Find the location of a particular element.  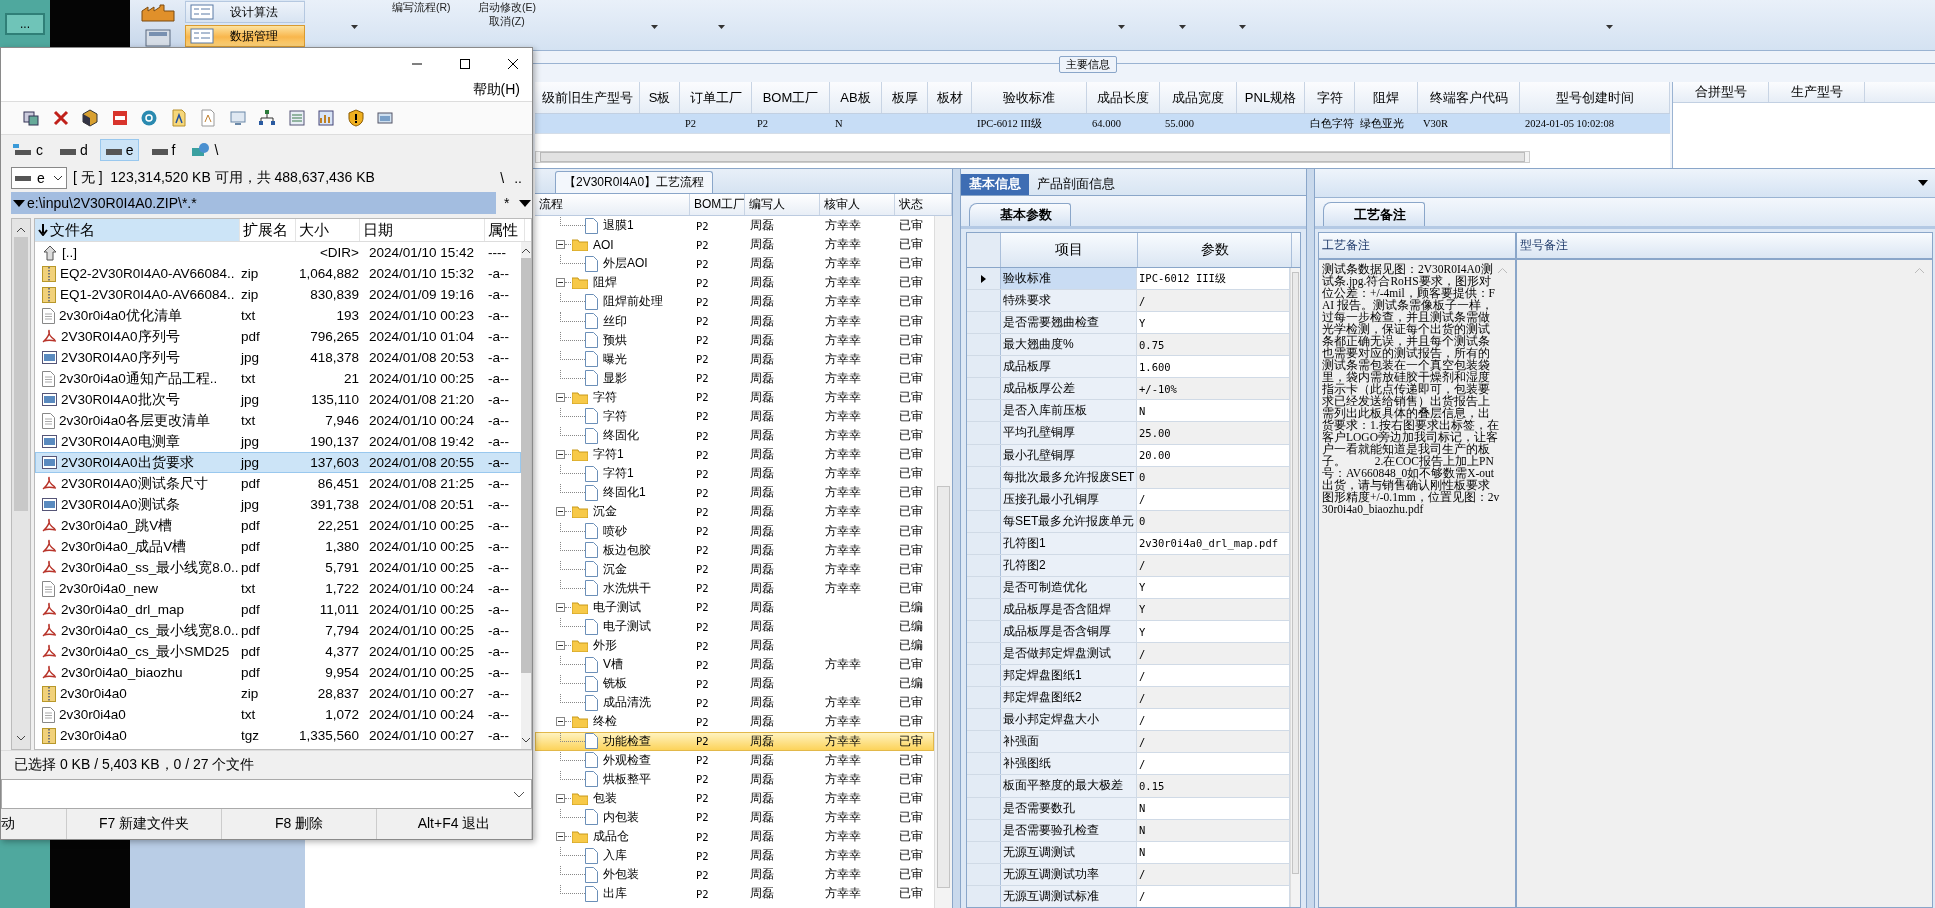

tree-row: 退膜1 P2 周磊 方幸幸 已审 is located at coordinates (735, 226).